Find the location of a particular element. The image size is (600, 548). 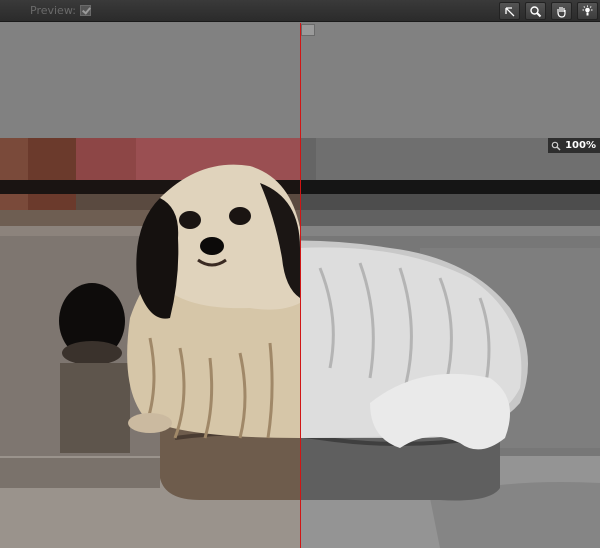

hand-icon is located at coordinates (561, 12).